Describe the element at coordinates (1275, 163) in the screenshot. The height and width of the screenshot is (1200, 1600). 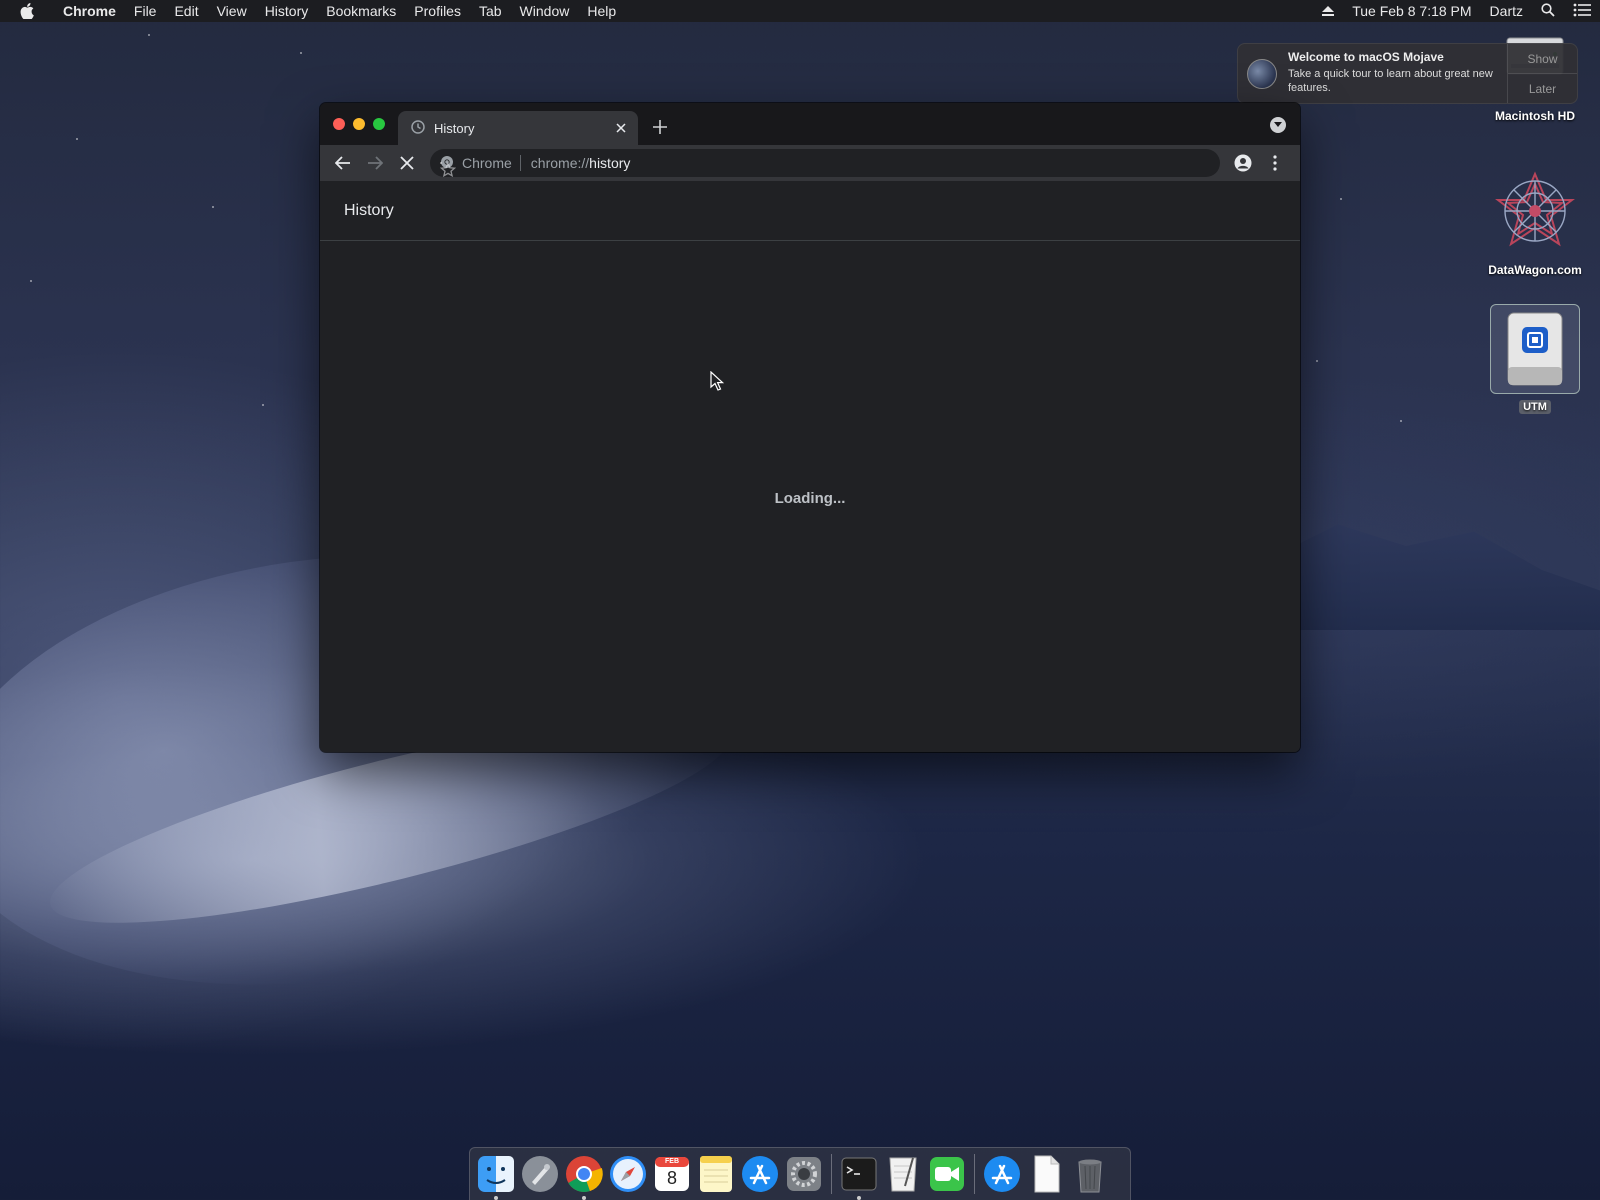
I see `menu-icon` at that location.